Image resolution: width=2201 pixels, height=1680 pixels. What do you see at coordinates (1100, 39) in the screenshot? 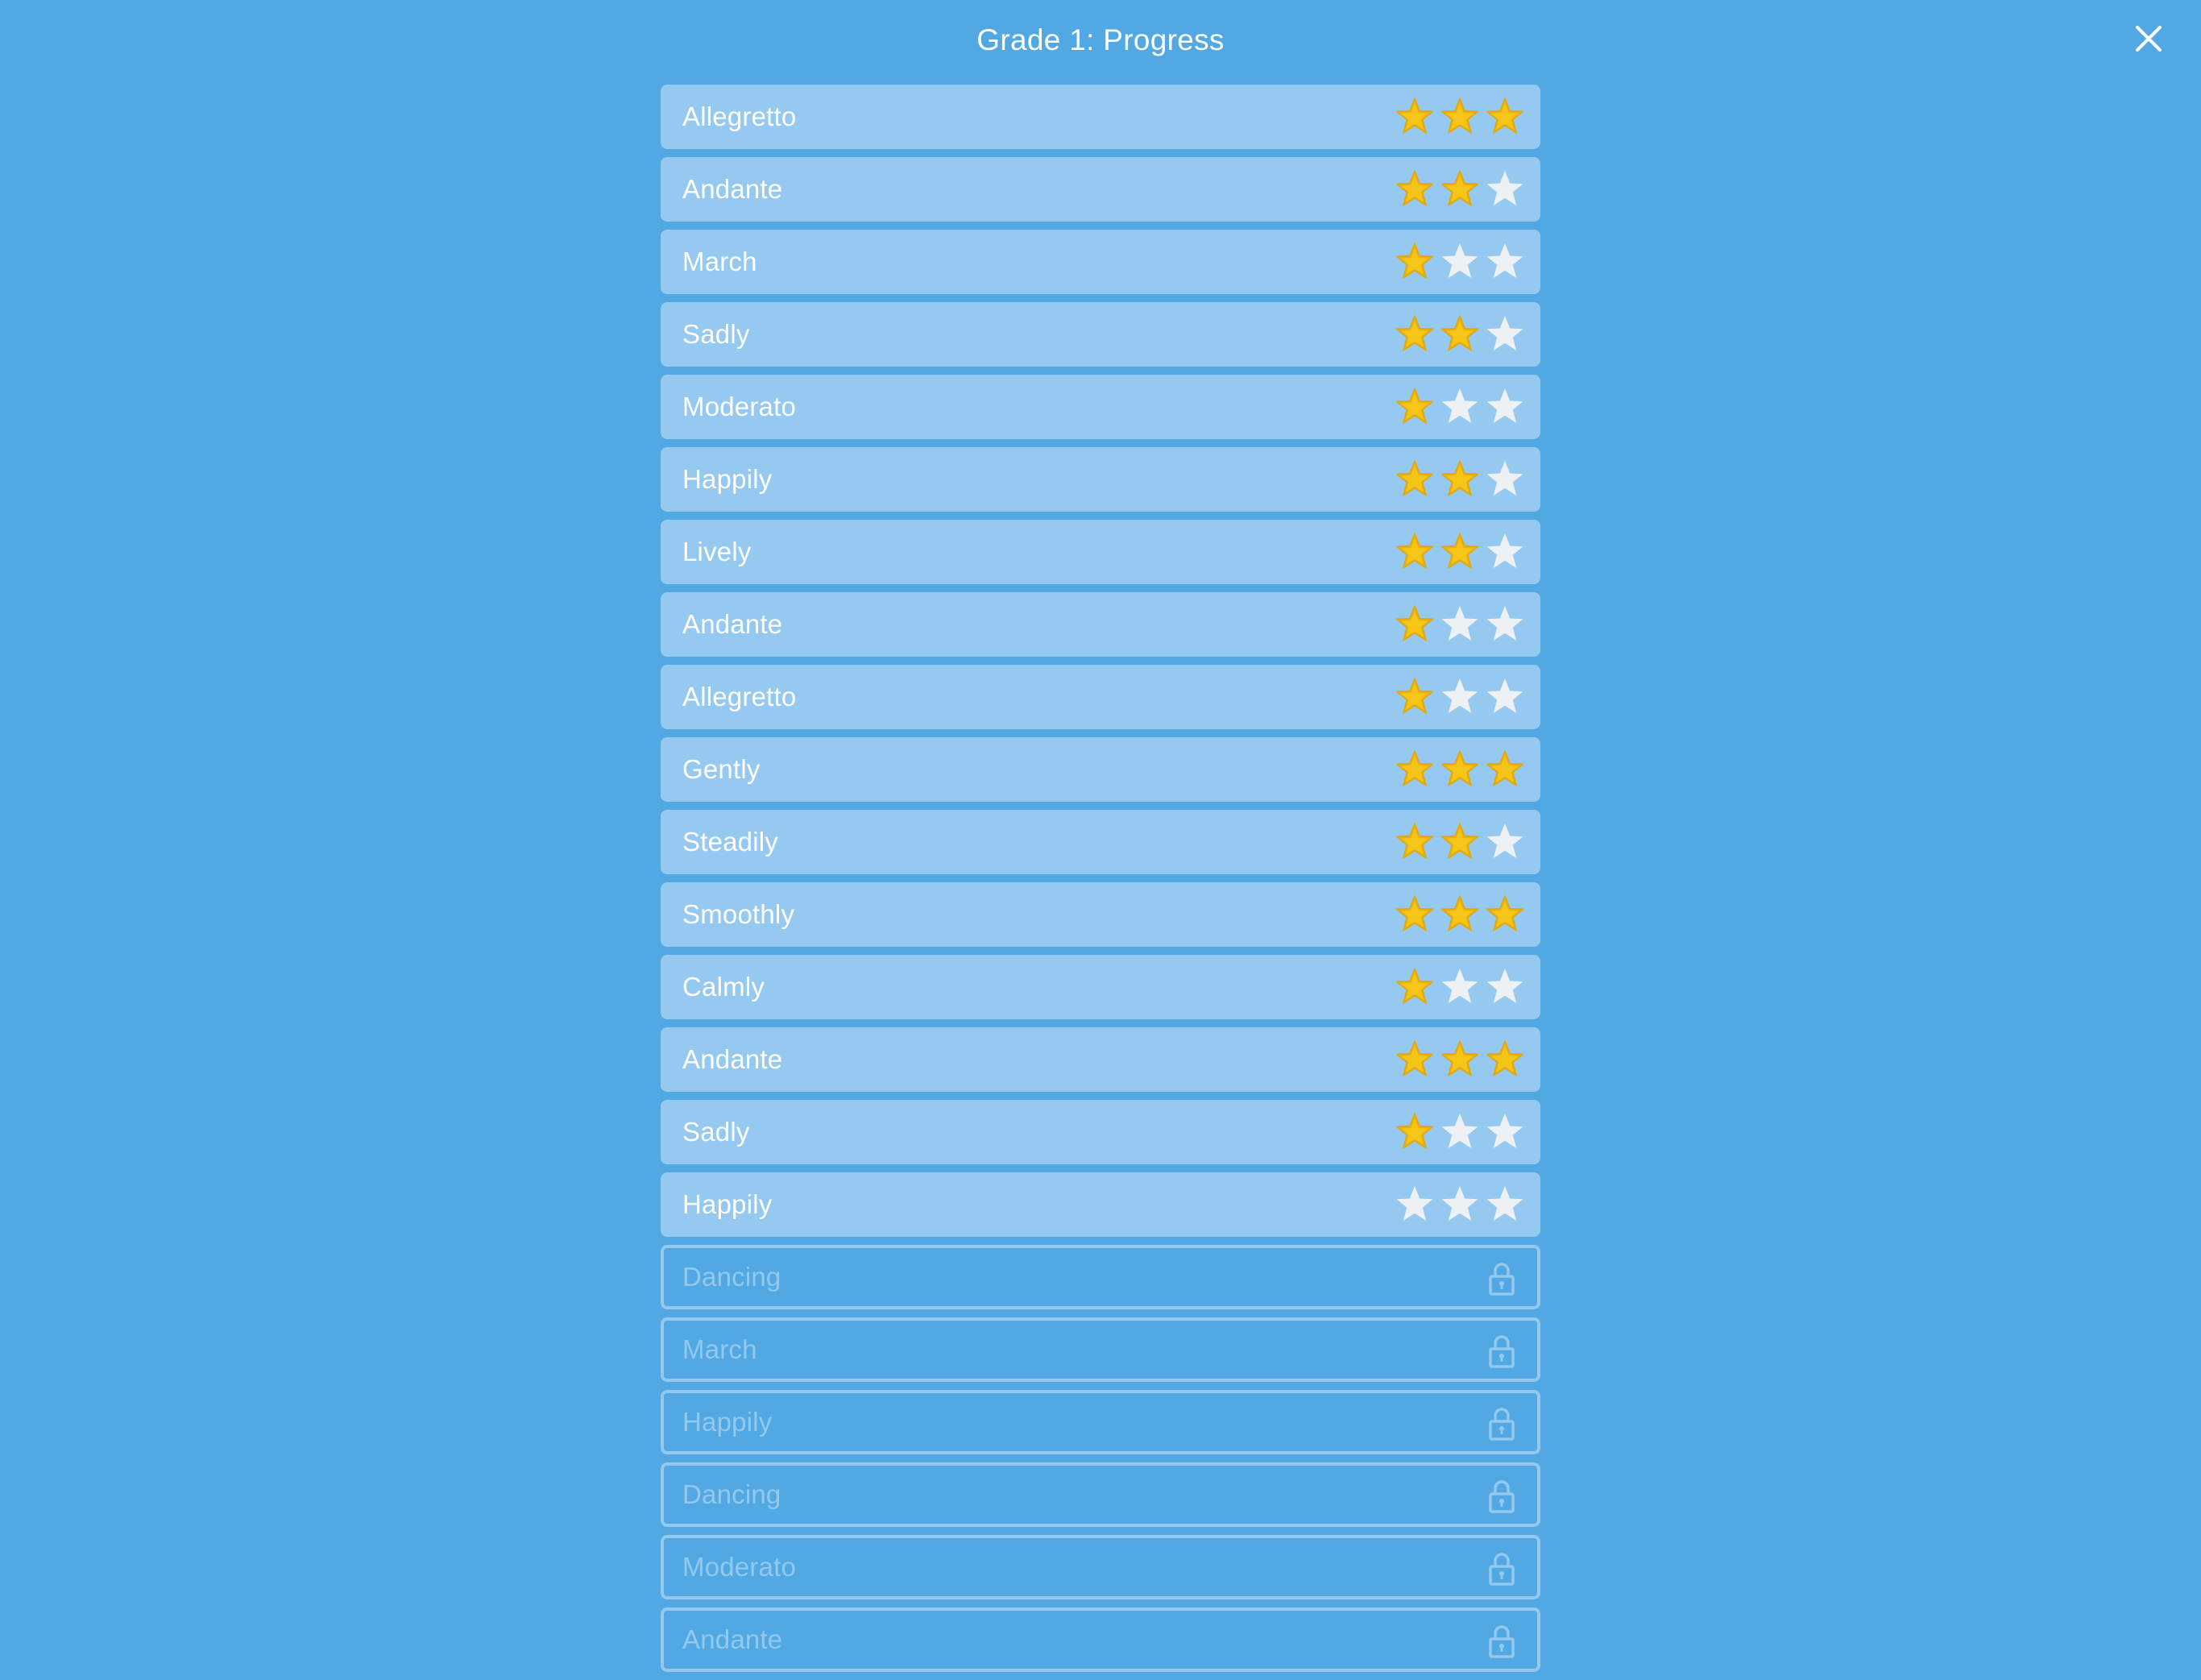
I see `page-title: Grade 1: Progress` at bounding box center [1100, 39].